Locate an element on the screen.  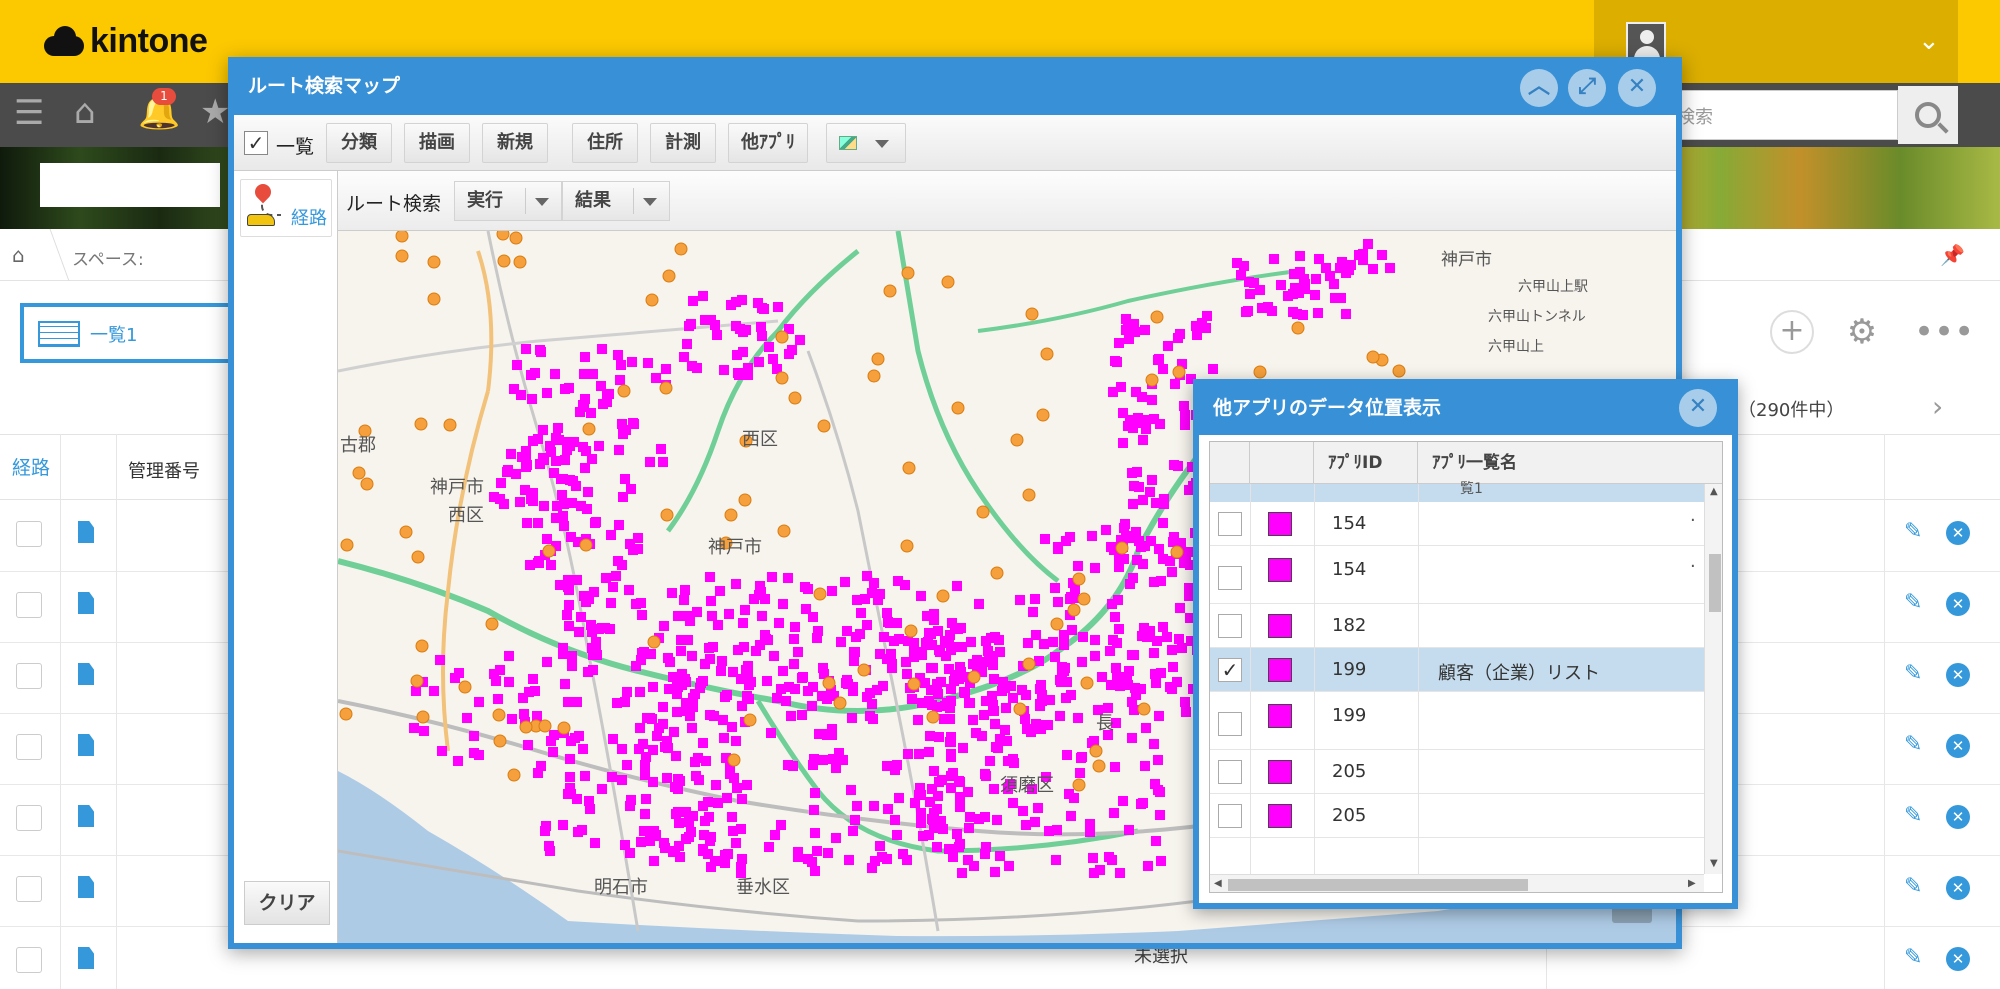
pencil-icon: ✎ is located at coordinates (1913, 602).